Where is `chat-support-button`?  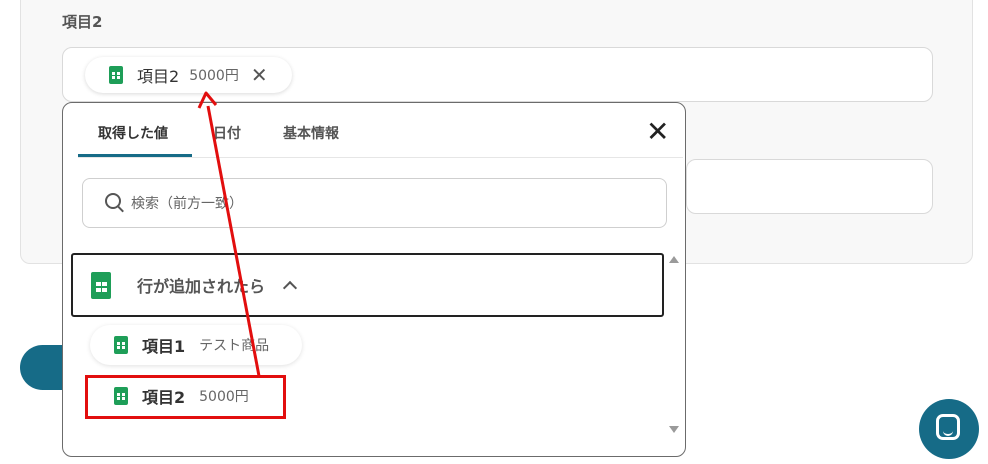
chat-support-button is located at coordinates (949, 429).